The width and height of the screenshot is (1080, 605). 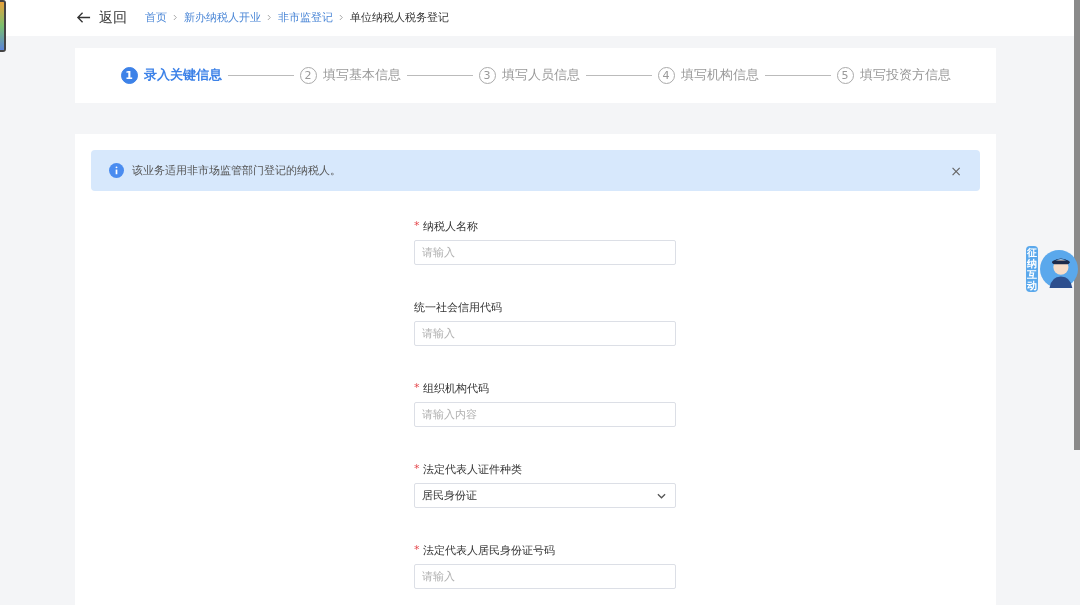 What do you see at coordinates (661, 495) in the screenshot?
I see `chevron-down-icon` at bounding box center [661, 495].